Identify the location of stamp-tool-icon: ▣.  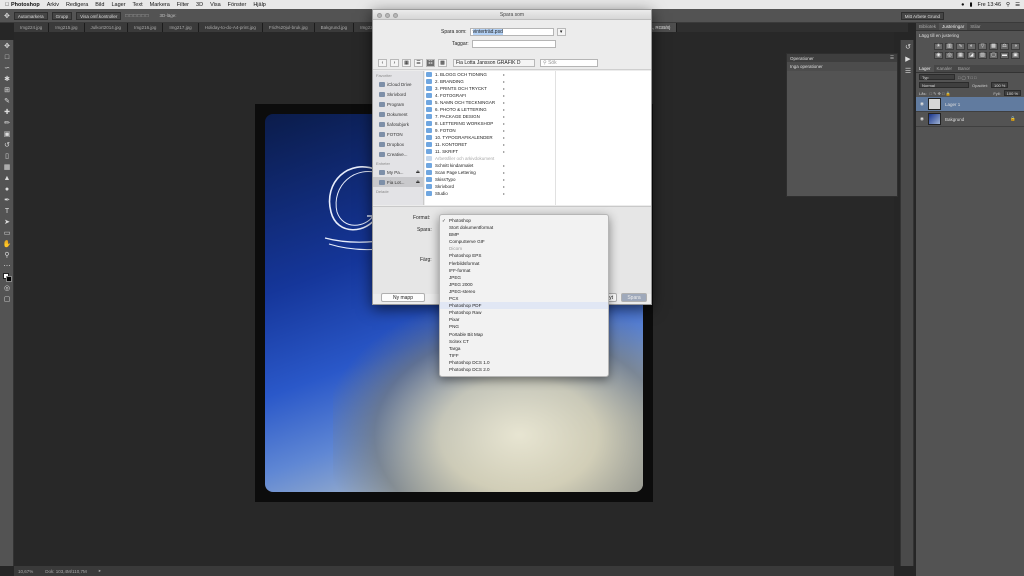
(7, 134).